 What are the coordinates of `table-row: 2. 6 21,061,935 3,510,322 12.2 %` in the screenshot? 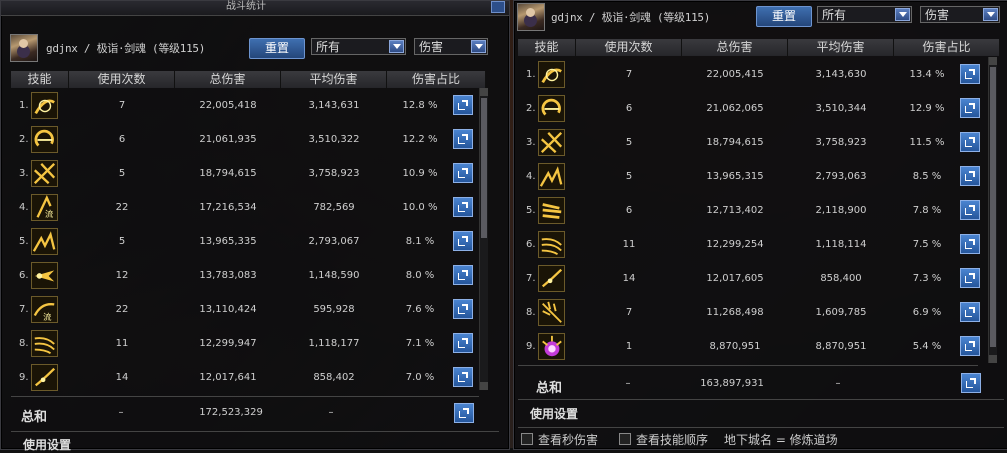 It's located at (244, 139).